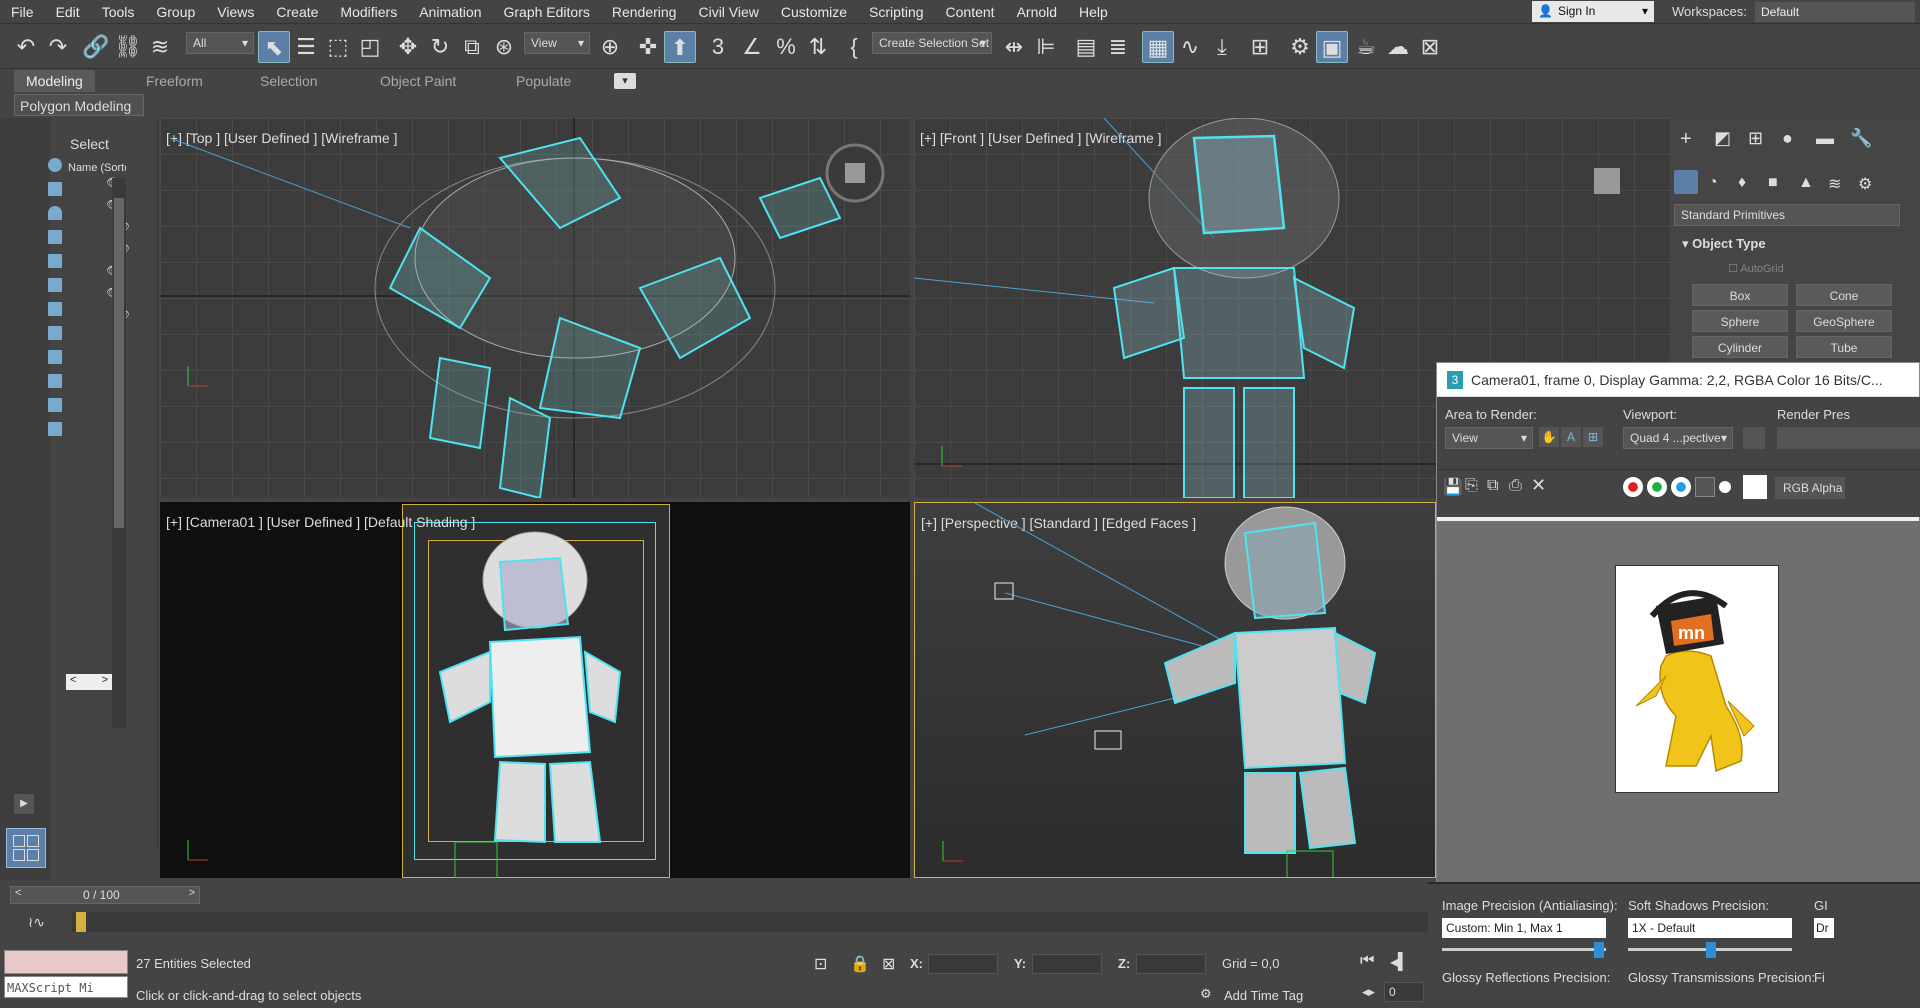 The width and height of the screenshot is (1920, 1008). What do you see at coordinates (66, 987) in the screenshot?
I see `maxscript-mini-listener: MAXScript Mi` at bounding box center [66, 987].